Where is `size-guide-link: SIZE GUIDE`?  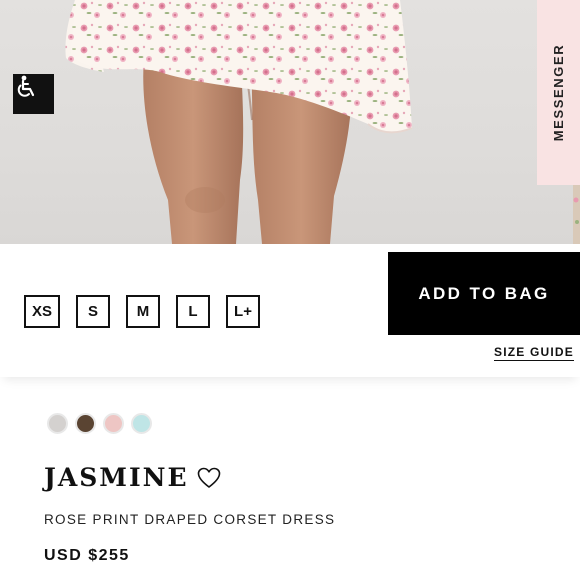
size-guide-link: SIZE GUIDE is located at coordinates (533, 353).